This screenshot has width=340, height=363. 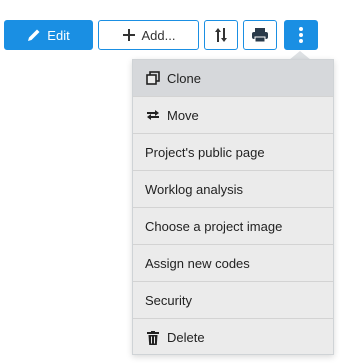 I want to click on sort-arrows-icon, so click(x=221, y=35).